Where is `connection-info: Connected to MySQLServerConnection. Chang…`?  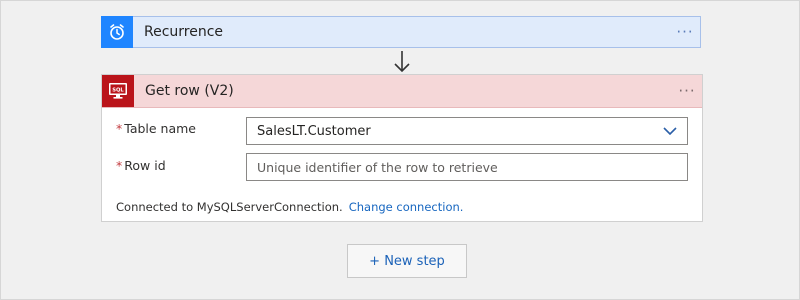 connection-info: Connected to MySQLServerConnection. Chang… is located at coordinates (289, 207).